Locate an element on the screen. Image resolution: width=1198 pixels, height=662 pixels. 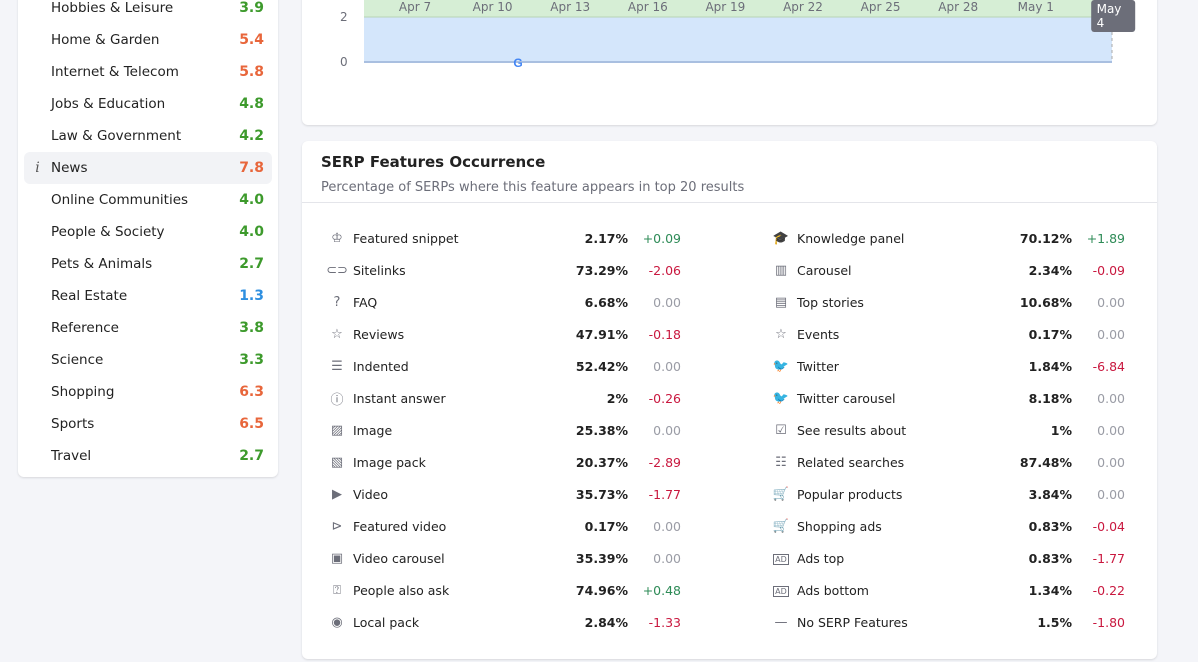
feature-label: Indented is located at coordinates (381, 366).